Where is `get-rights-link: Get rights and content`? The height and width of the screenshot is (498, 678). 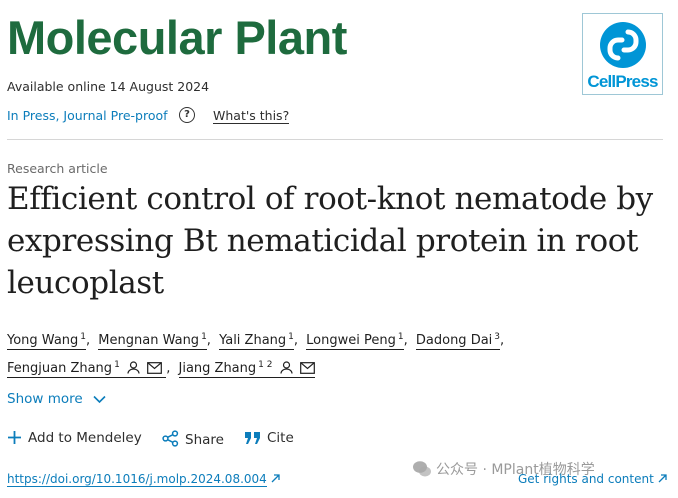
get-rights-link: Get rights and content is located at coordinates (592, 479).